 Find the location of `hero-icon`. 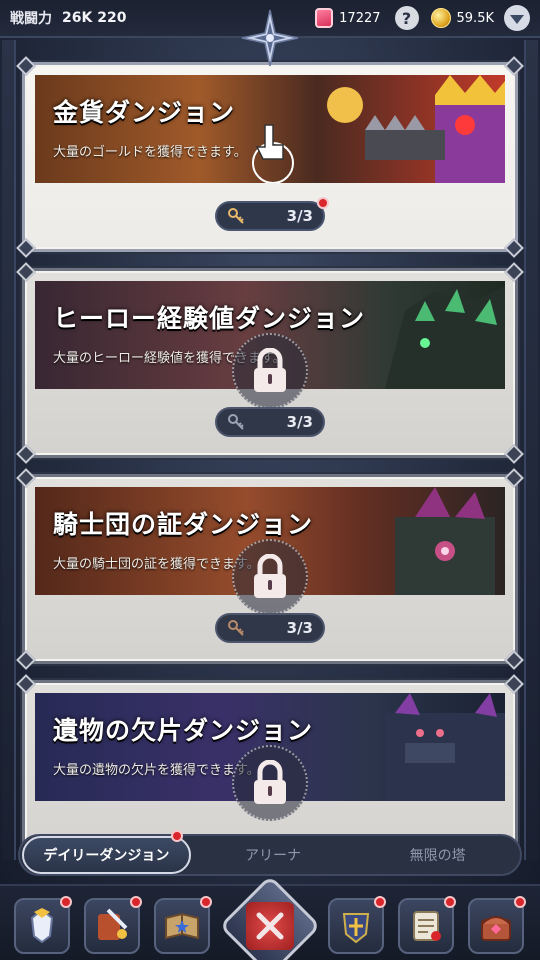

hero-icon is located at coordinates (42, 926).